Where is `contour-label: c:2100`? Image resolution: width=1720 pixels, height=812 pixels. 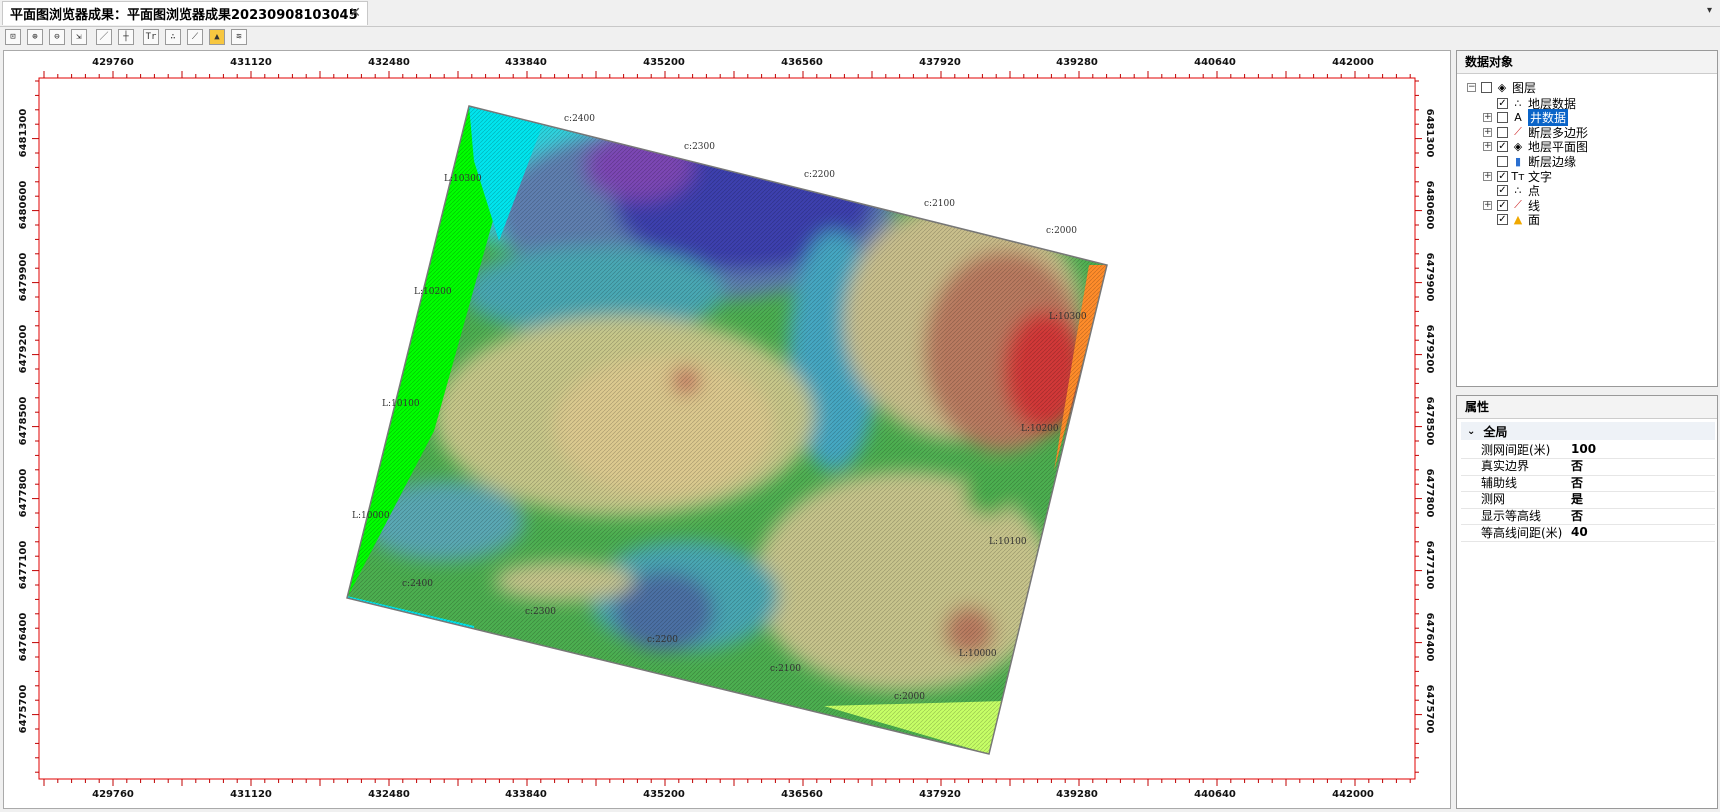 contour-label: c:2100 is located at coordinates (785, 669).